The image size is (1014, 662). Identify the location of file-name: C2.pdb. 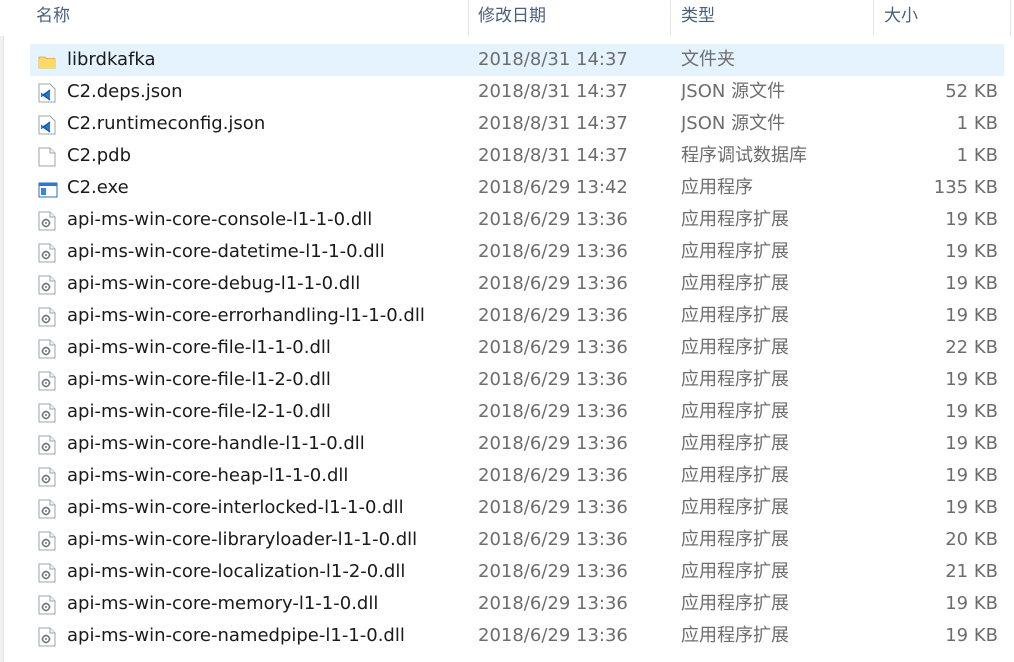
(99, 155).